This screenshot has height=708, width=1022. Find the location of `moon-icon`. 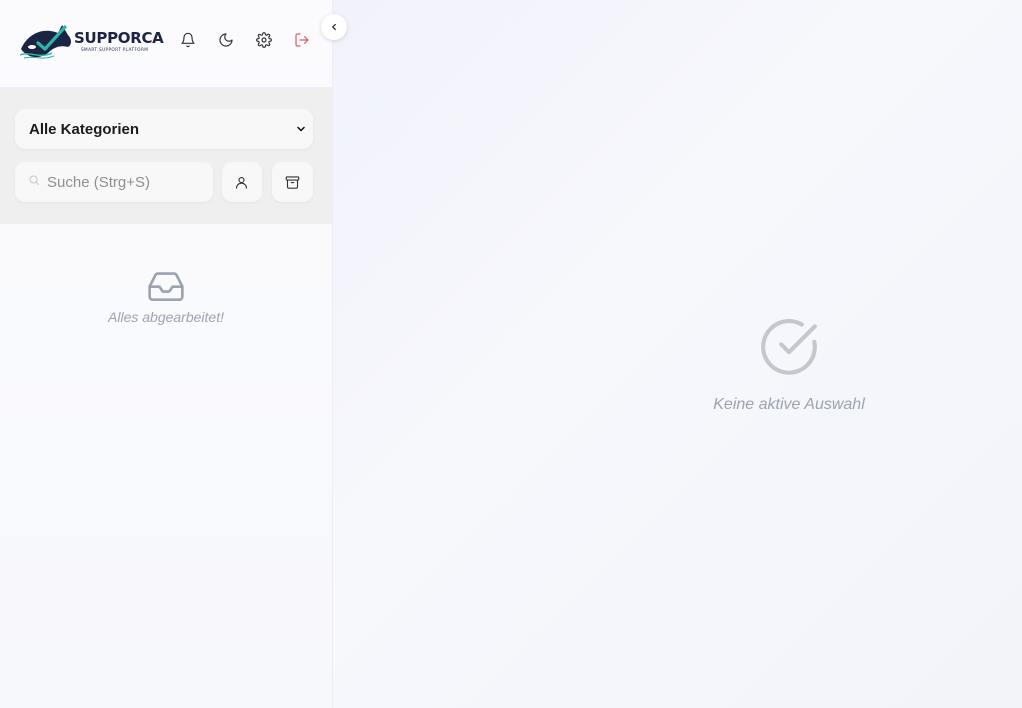

moon-icon is located at coordinates (226, 39).